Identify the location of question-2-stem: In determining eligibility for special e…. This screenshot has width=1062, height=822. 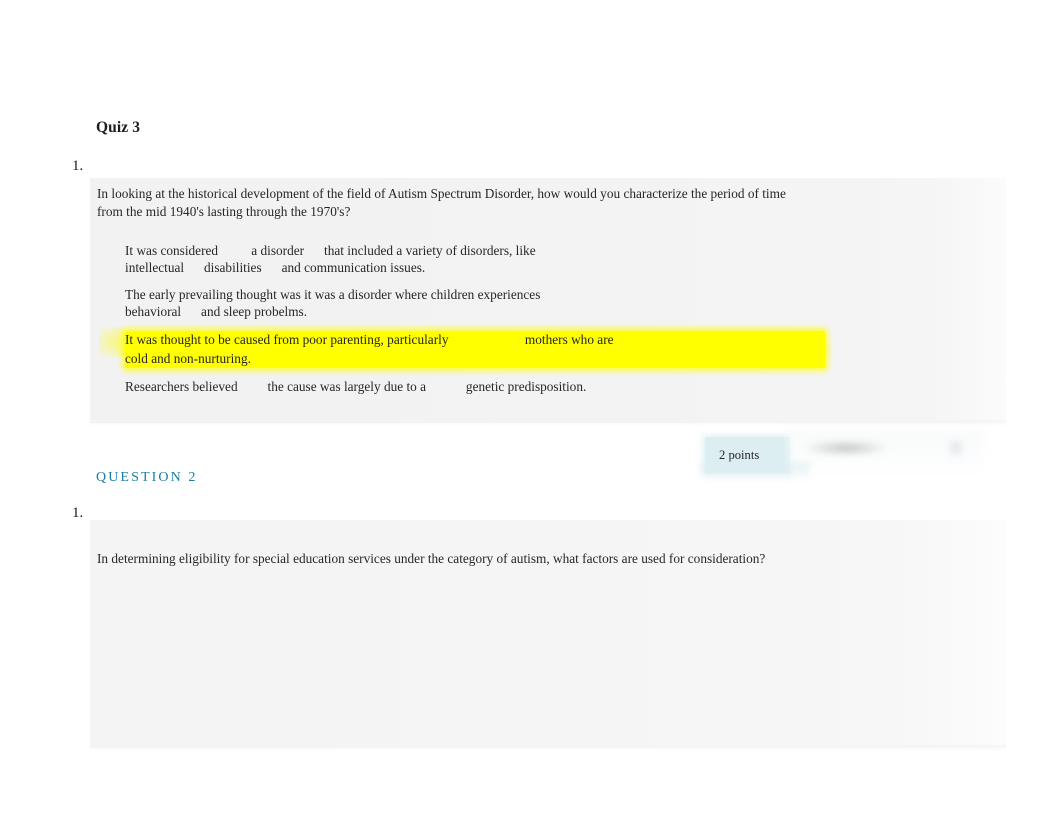
(431, 558).